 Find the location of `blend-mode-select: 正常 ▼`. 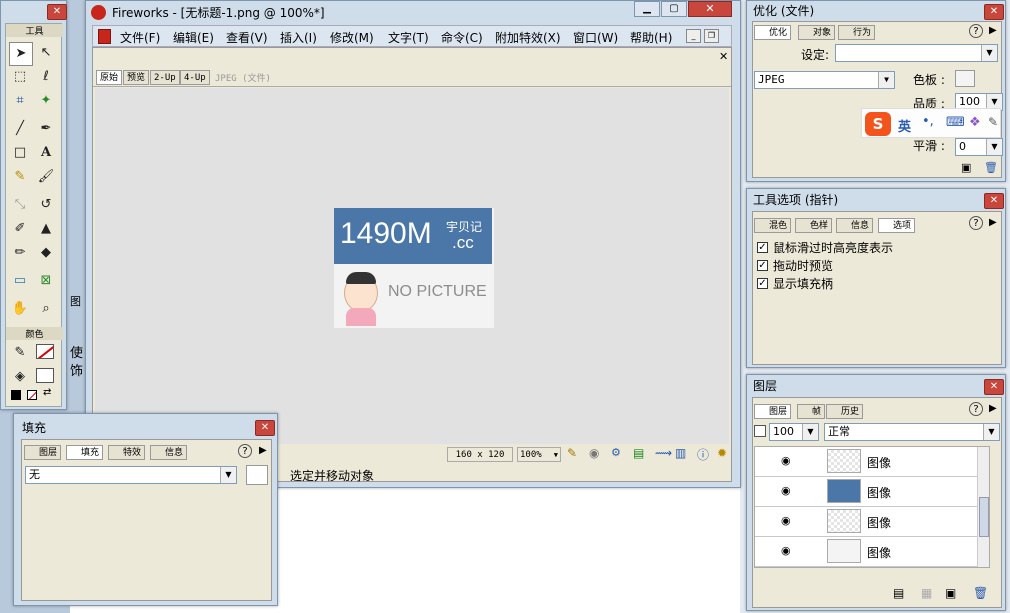

blend-mode-select: 正常 ▼ is located at coordinates (912, 432).